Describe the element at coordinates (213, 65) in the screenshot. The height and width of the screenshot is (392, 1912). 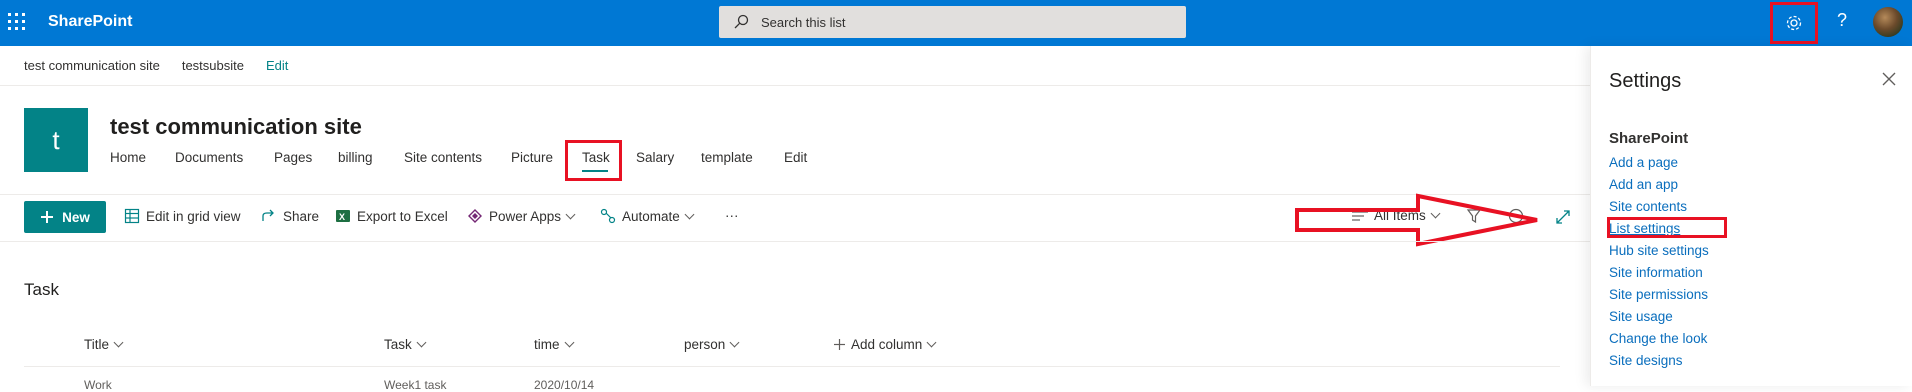
I see `breadcrumb-item-subsite: testsubsite` at that location.